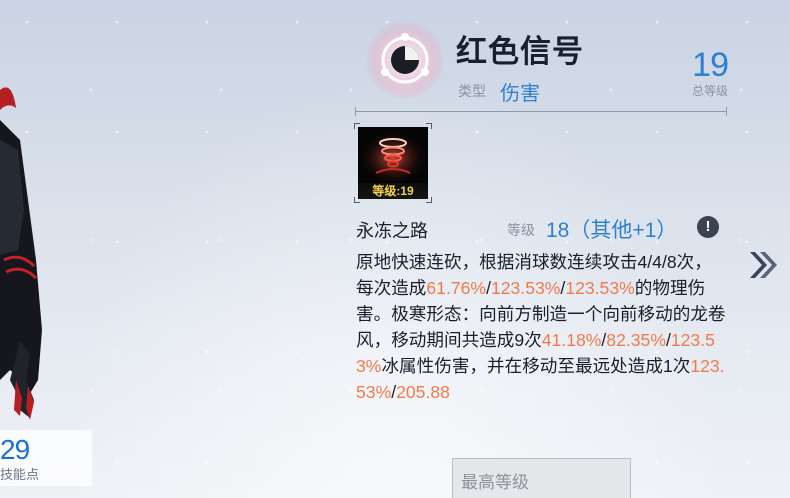 This screenshot has width=790, height=498. What do you see at coordinates (46, 458) in the screenshot?
I see `skill-points-panel: 29 技能点` at bounding box center [46, 458].